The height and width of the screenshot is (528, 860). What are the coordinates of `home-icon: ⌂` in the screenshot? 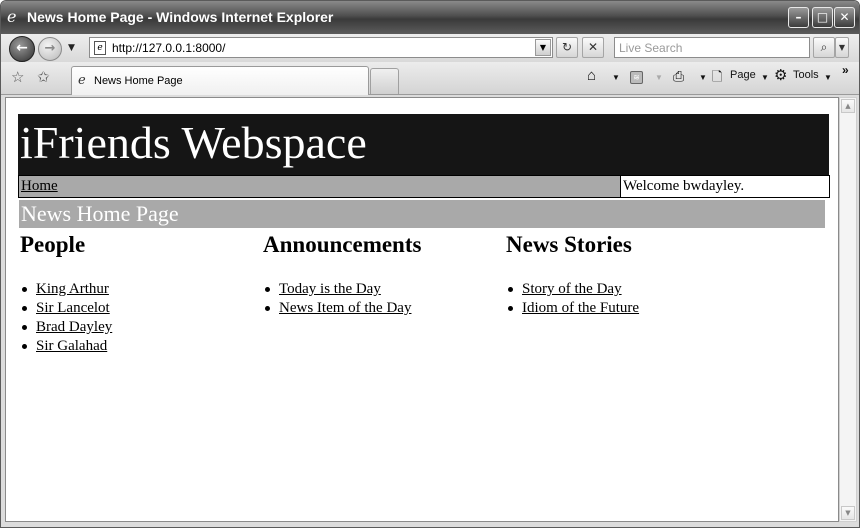 It's located at (591, 75).